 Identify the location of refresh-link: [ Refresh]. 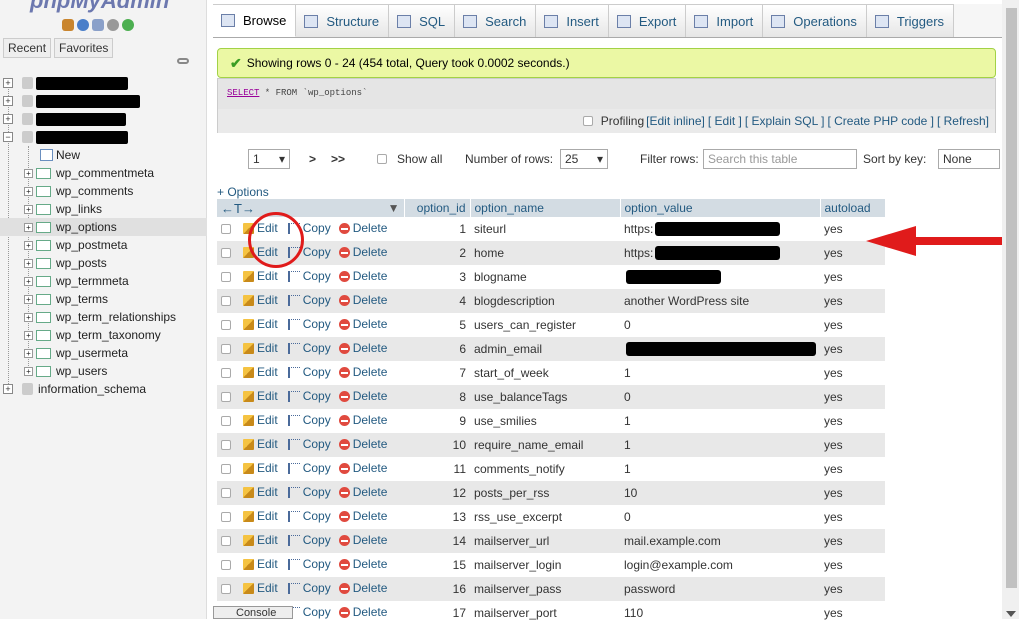
(963, 121).